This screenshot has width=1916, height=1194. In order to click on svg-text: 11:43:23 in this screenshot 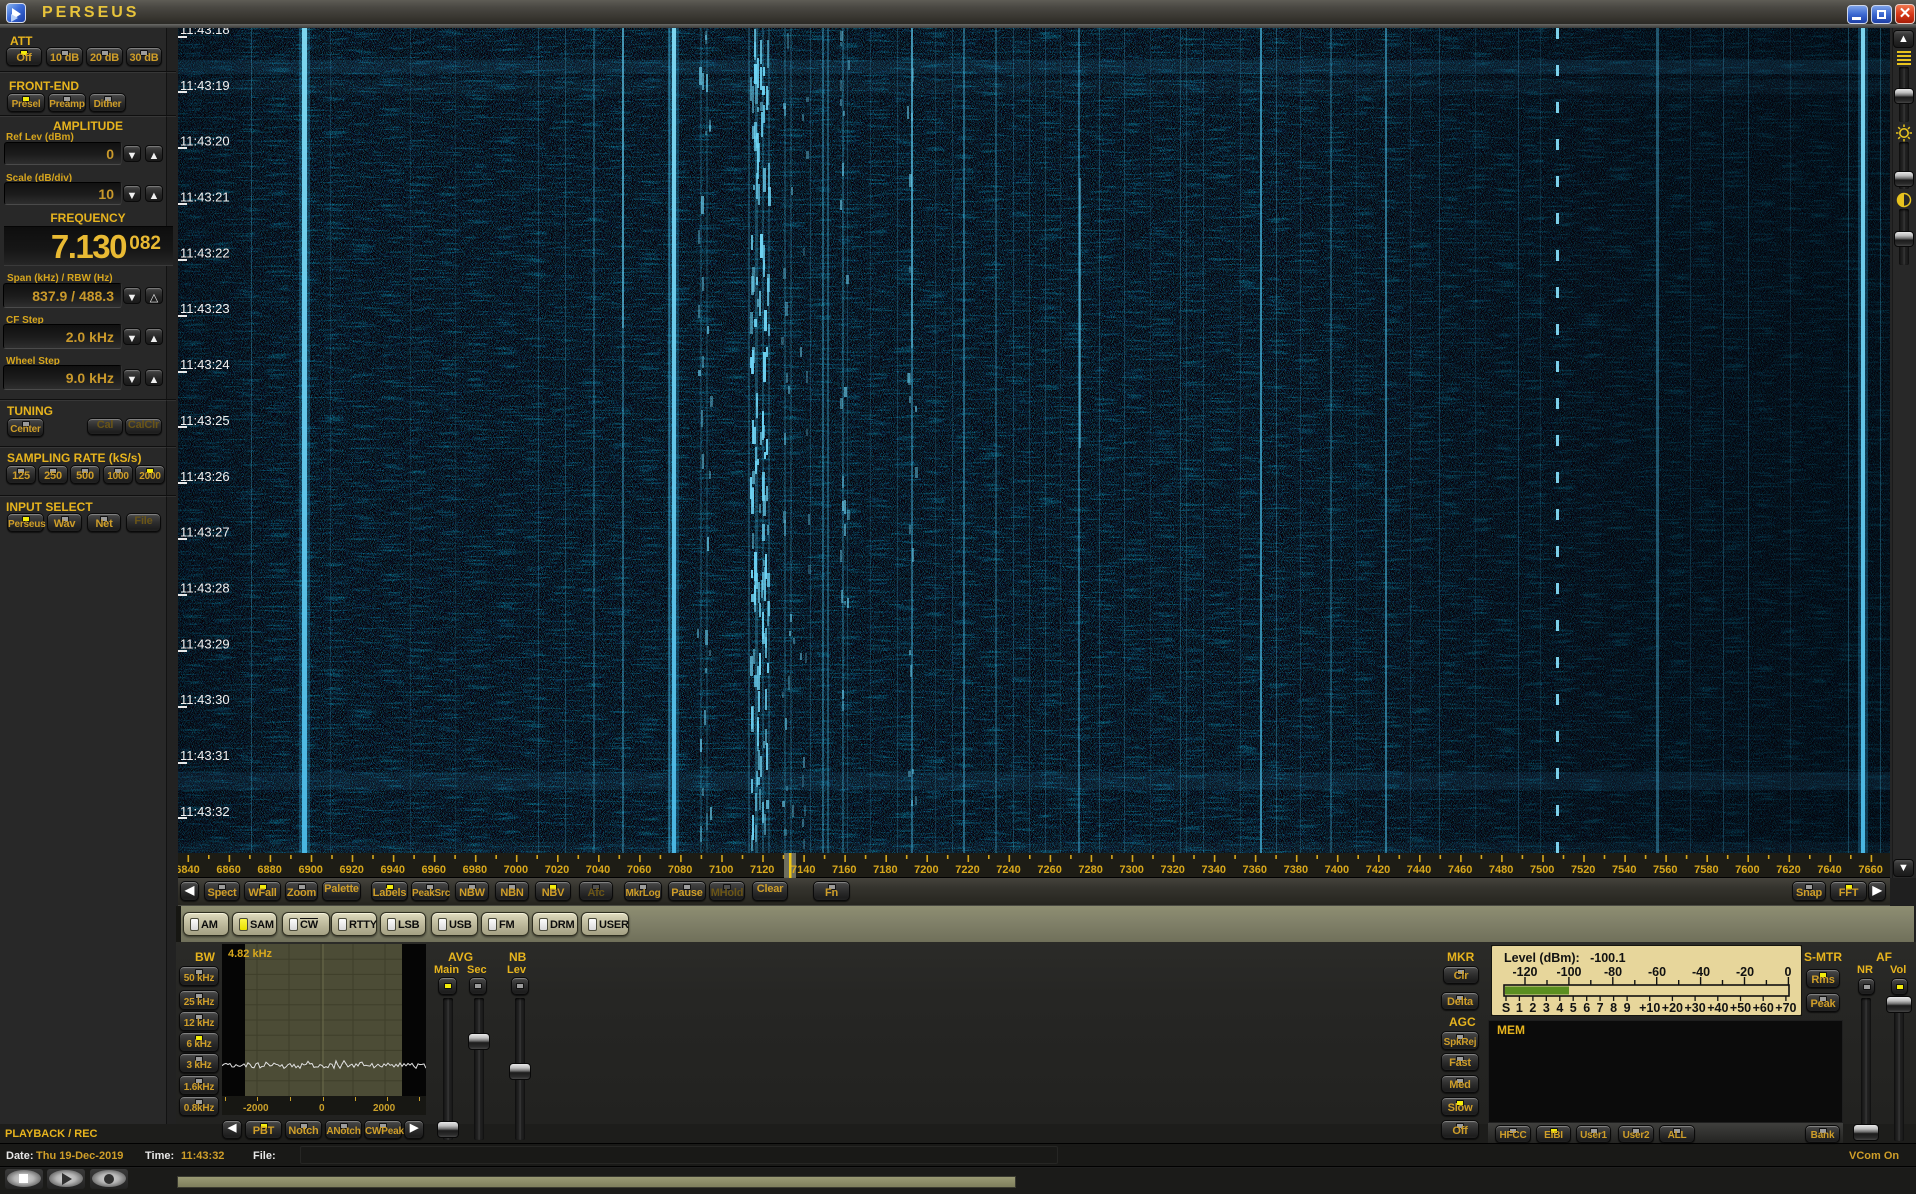, I will do `click(205, 308)`.